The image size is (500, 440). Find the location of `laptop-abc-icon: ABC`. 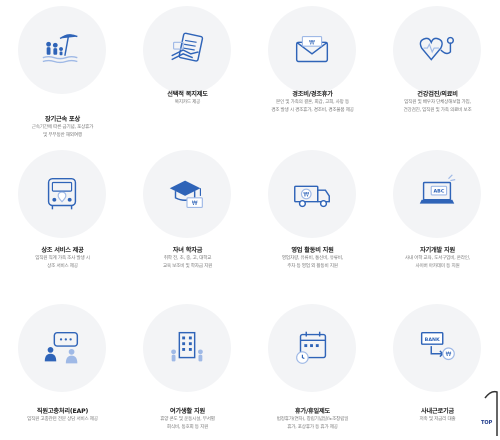

laptop-abc-icon: ABC is located at coordinates (437, 189).